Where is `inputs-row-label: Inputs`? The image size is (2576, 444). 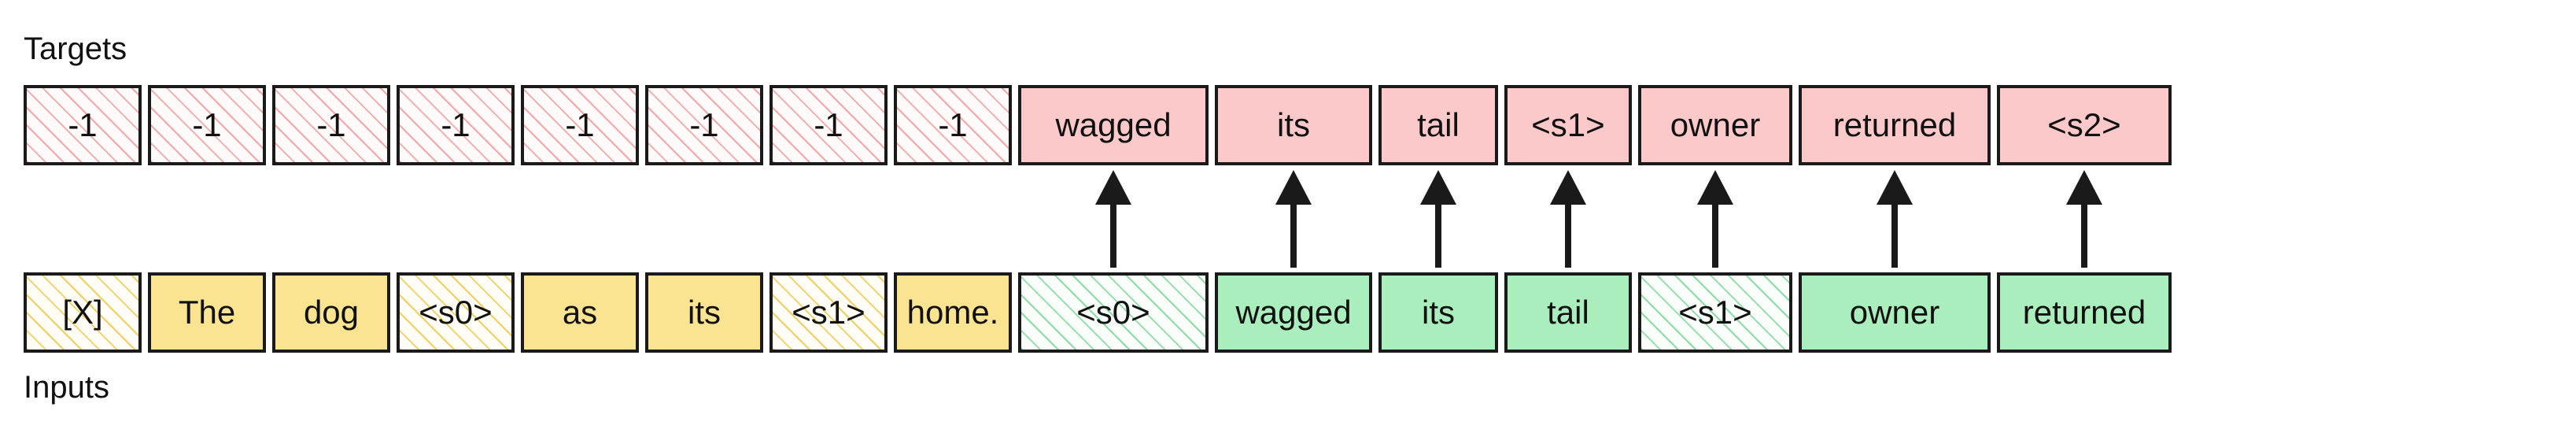
inputs-row-label: Inputs is located at coordinates (66, 387).